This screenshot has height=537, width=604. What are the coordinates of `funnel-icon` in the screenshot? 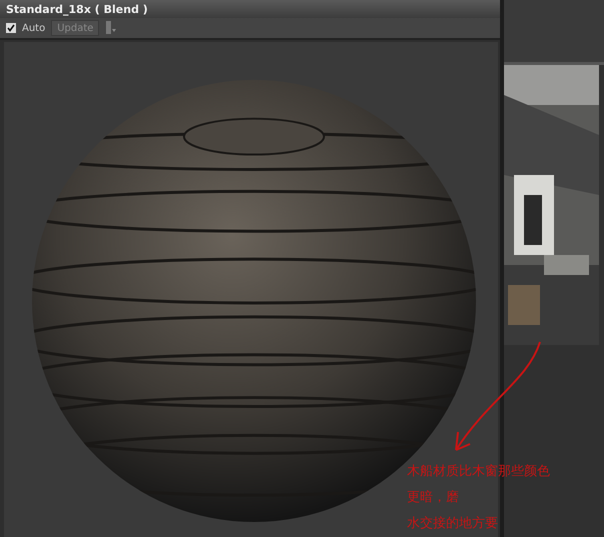 It's located at (111, 28).